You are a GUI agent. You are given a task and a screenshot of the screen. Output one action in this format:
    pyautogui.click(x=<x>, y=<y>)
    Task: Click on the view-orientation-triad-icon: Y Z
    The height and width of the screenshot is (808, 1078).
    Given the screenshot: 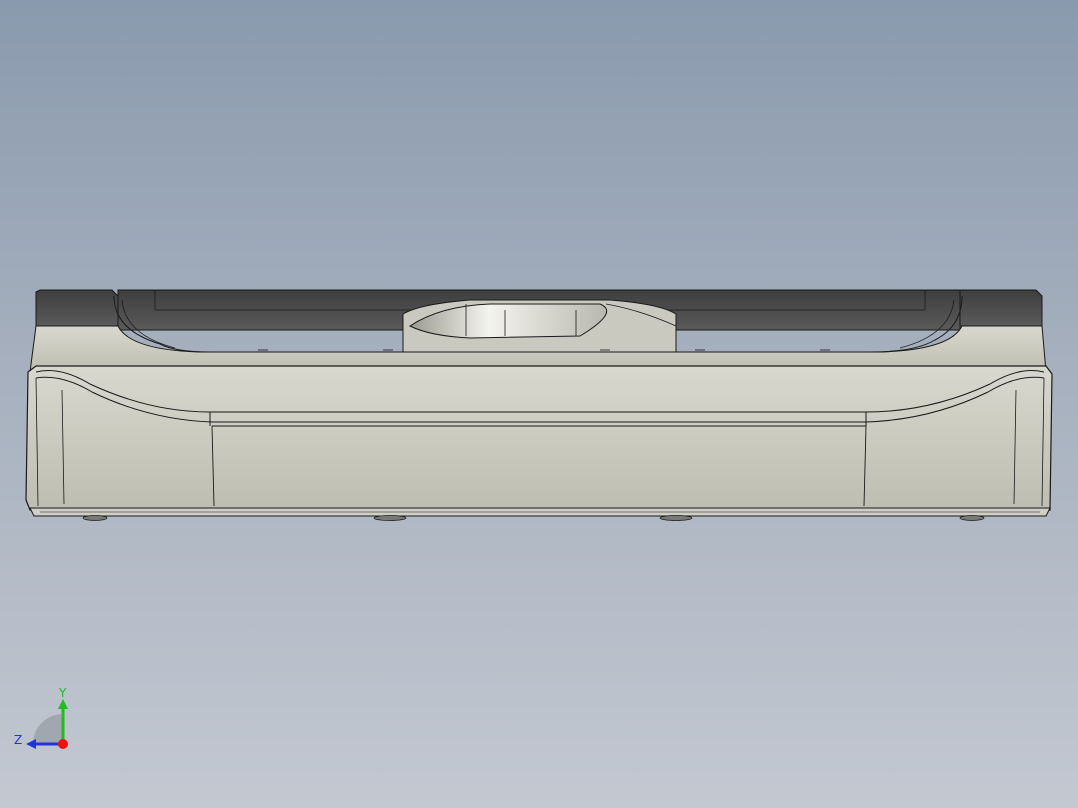 What is the action you would take?
    pyautogui.click(x=45, y=720)
    